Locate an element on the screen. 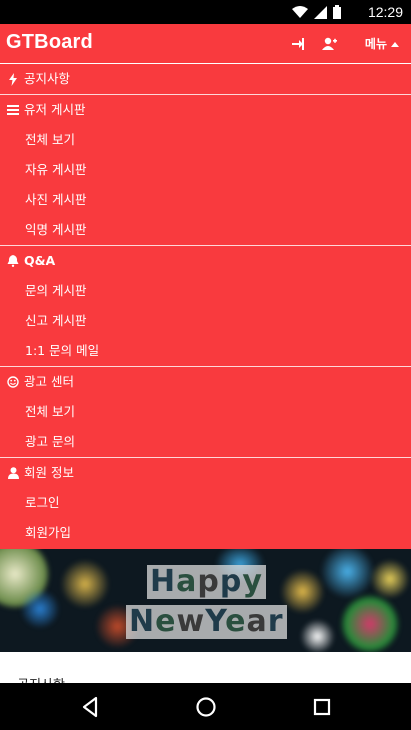 The height and width of the screenshot is (730, 411). nav-item-all-posts: 전체 보기 is located at coordinates (205, 140).